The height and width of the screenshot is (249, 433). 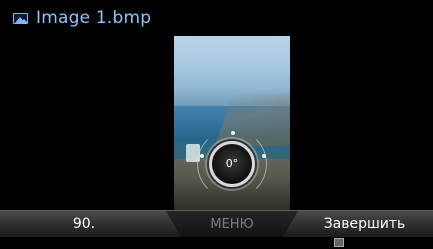 What do you see at coordinates (94, 18) in the screenshot?
I see `file-title: Image 1.bmp` at bounding box center [94, 18].